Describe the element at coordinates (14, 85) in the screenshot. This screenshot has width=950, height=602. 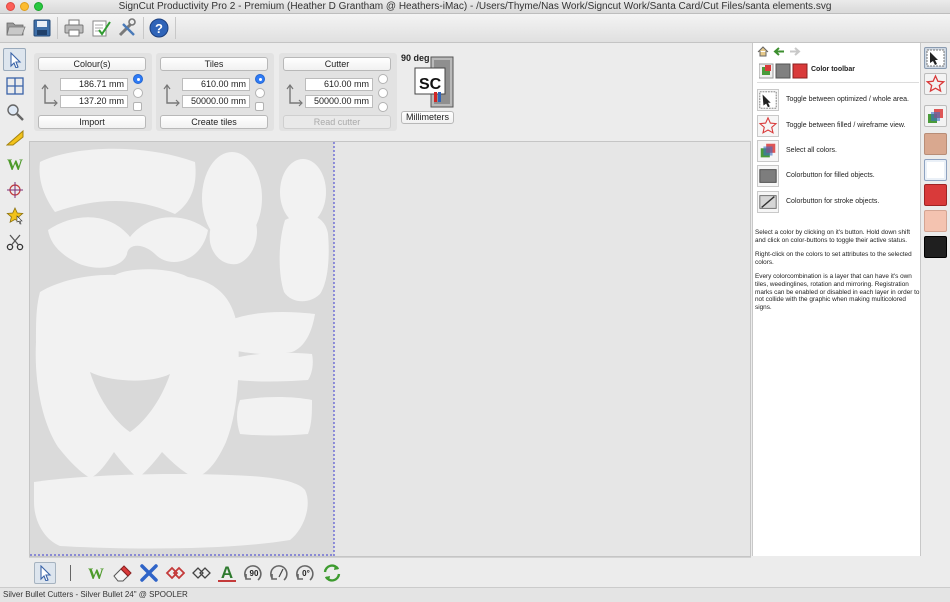
I see `tile-tool` at that location.